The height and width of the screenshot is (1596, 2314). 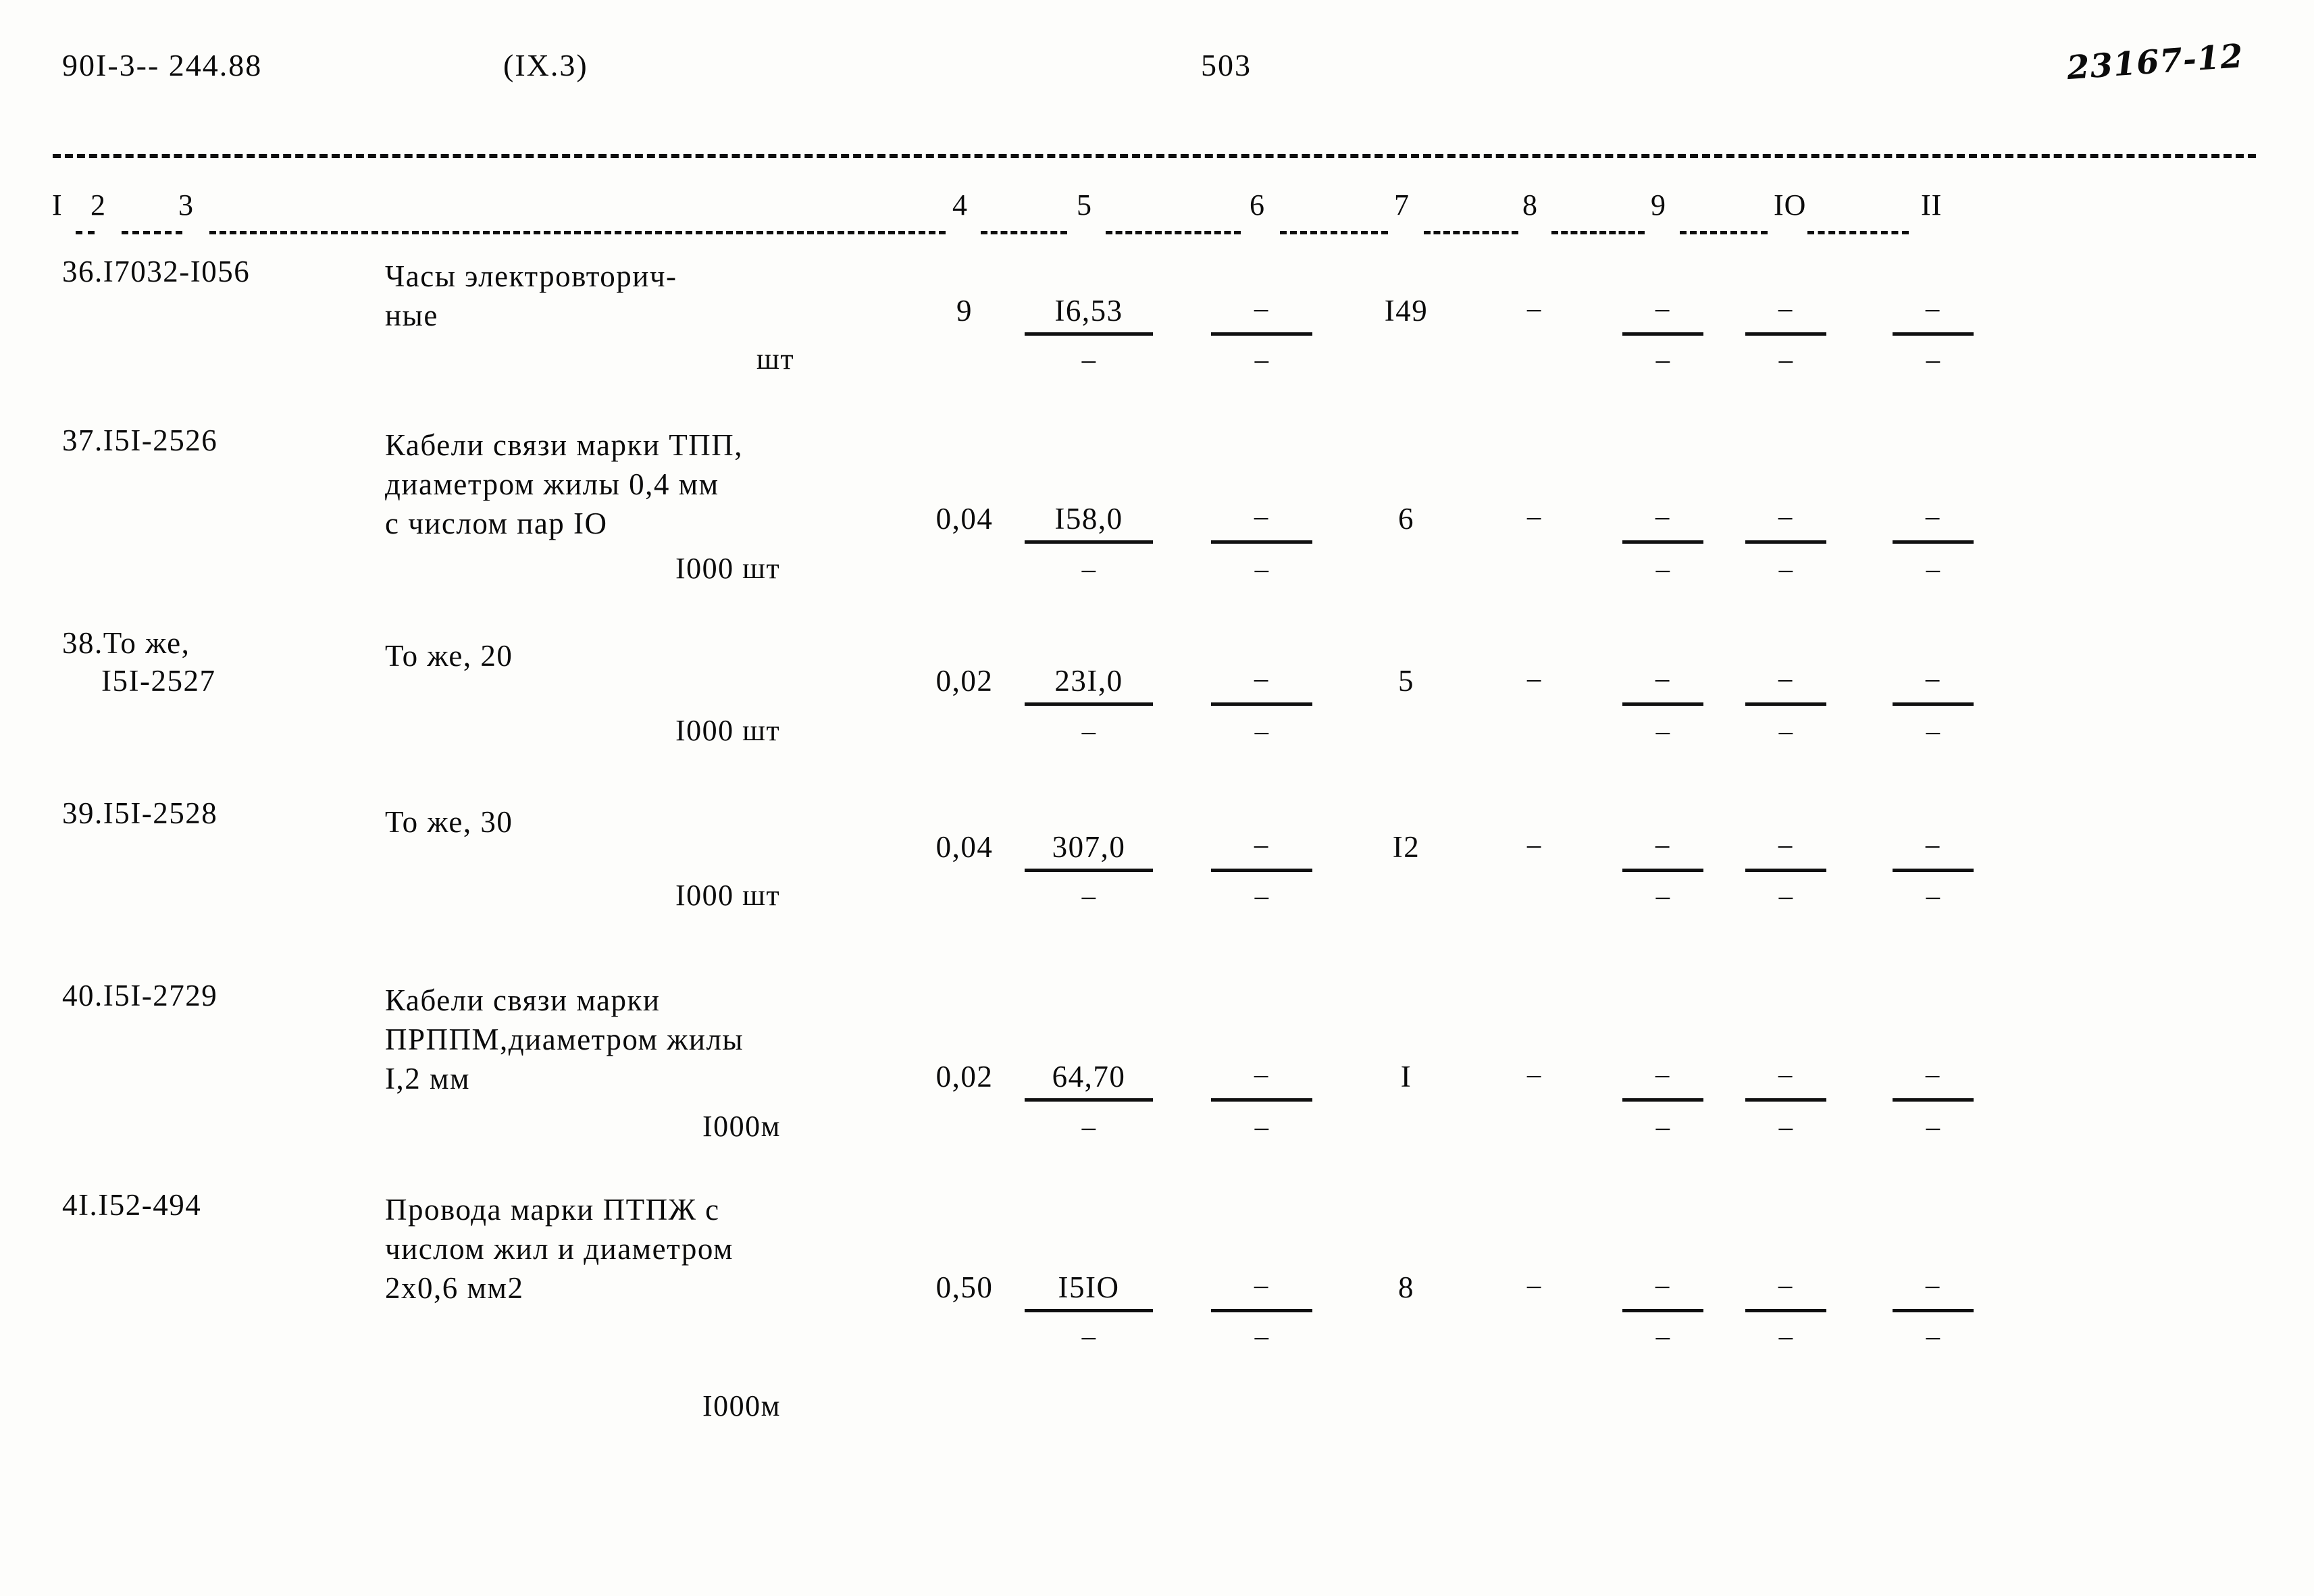 I want to click on top-dashed-separator, so click(x=1154, y=156).